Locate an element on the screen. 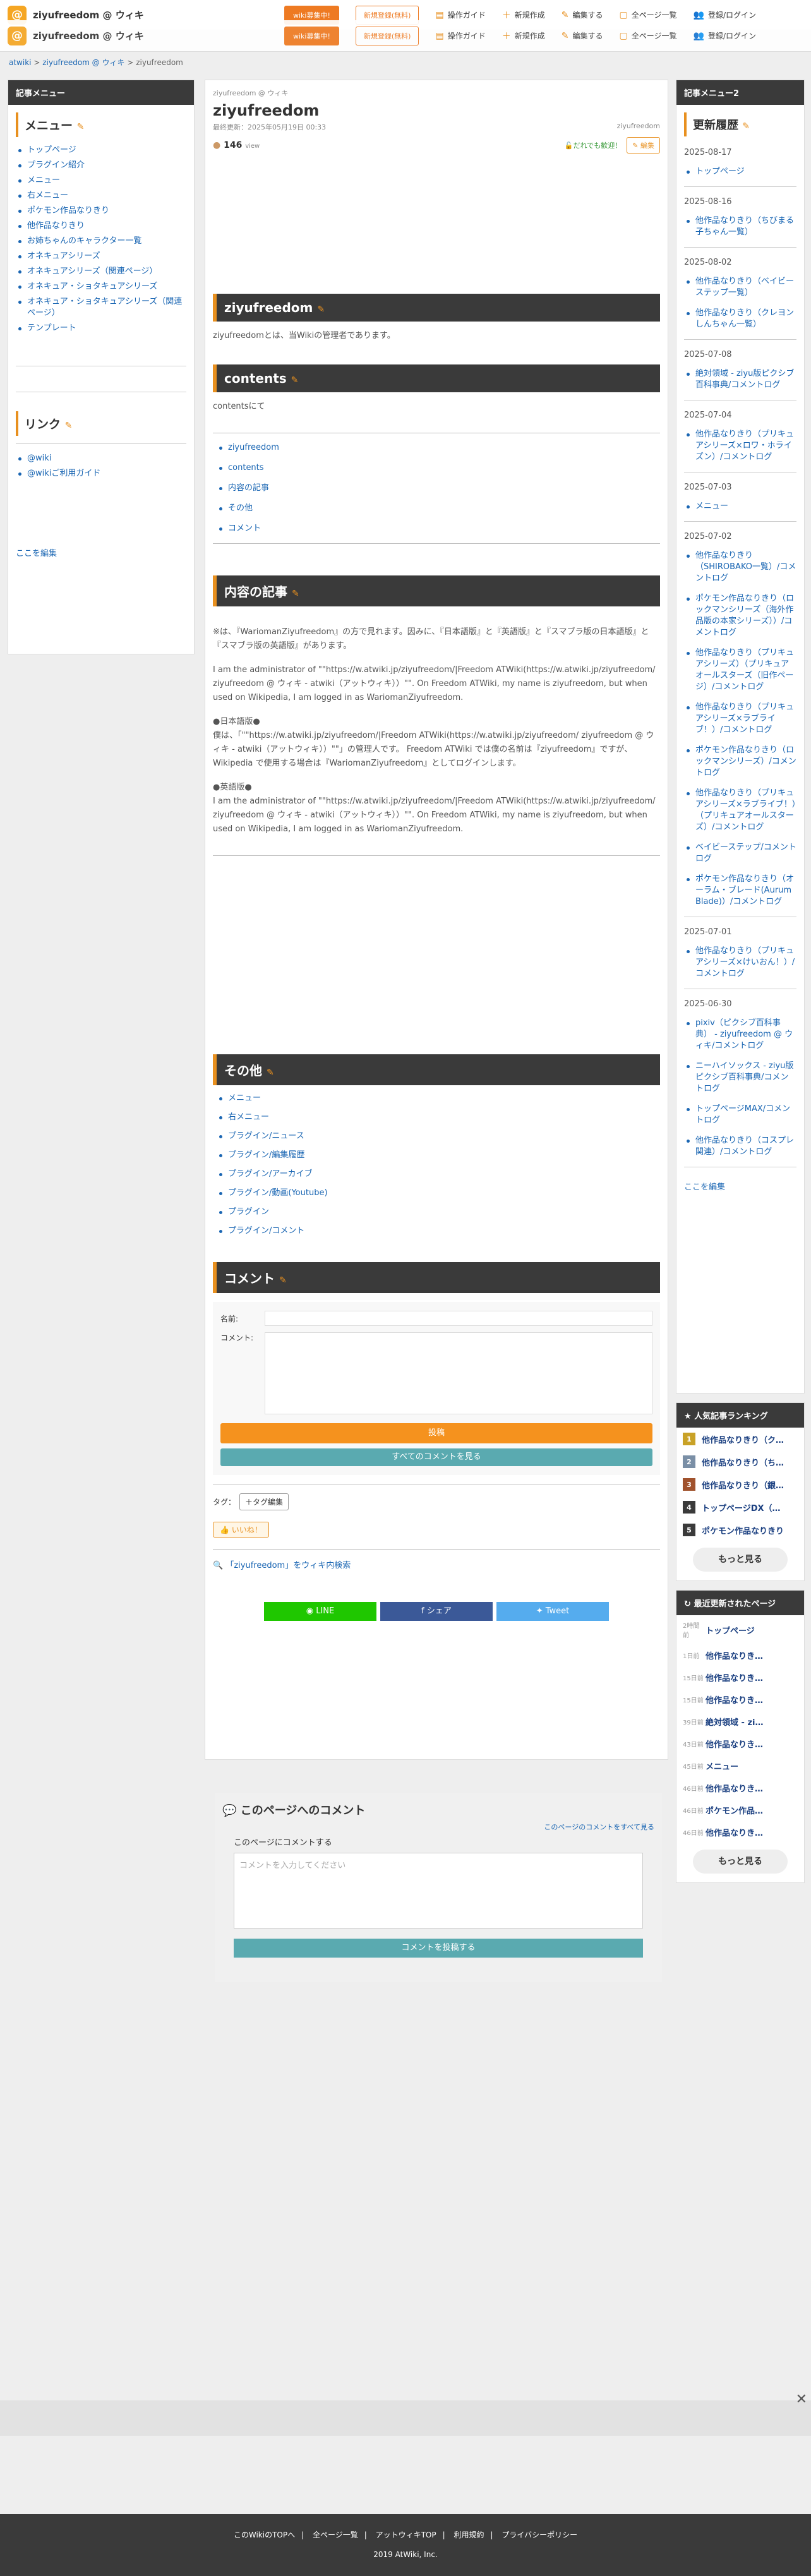 The height and width of the screenshot is (2576, 811). history-item: 他作品なりきり（コスプレ関連）/コメントログ is located at coordinates (741, 1146).